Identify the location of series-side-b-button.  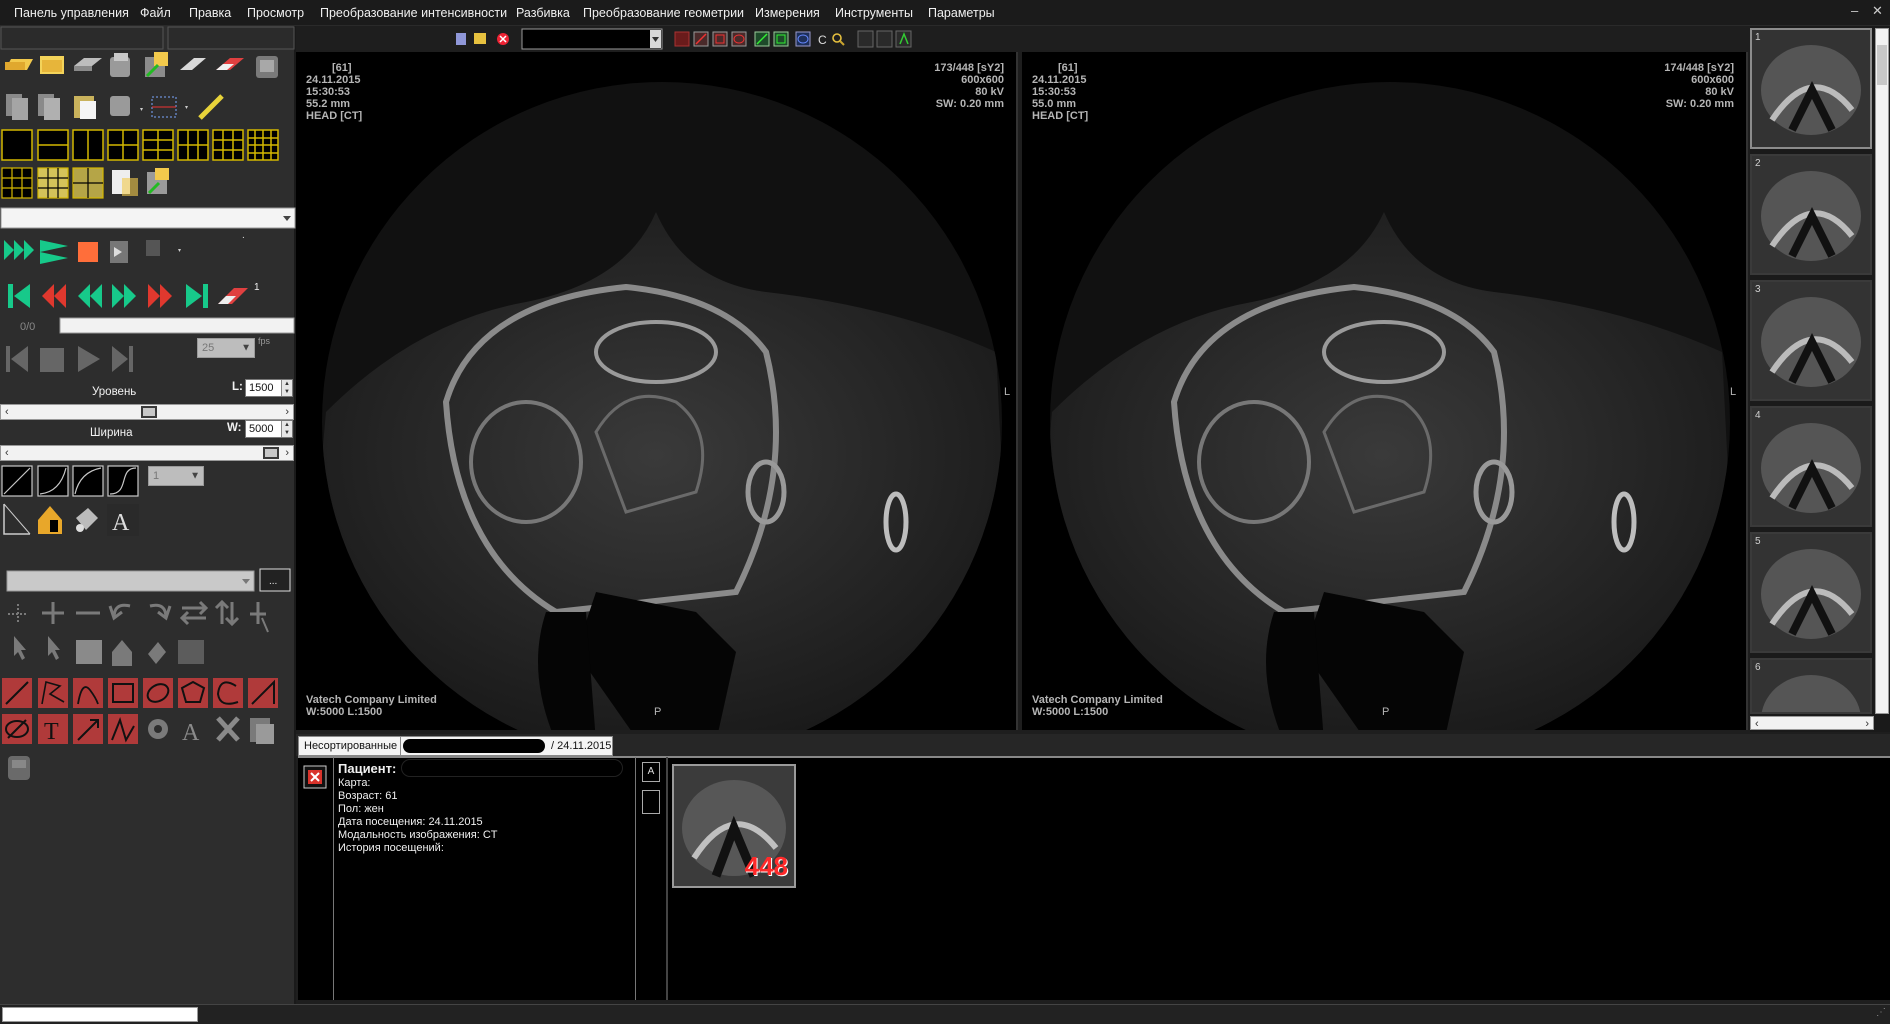
(651, 802).